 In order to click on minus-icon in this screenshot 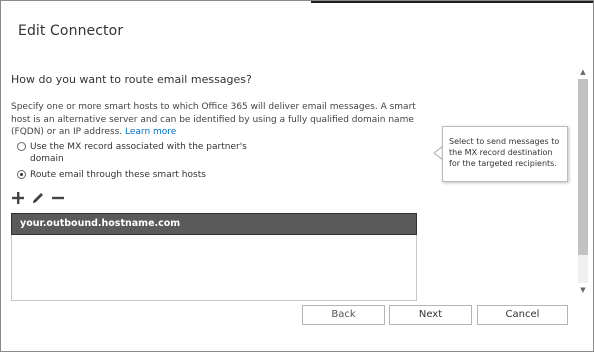, I will do `click(58, 198)`.